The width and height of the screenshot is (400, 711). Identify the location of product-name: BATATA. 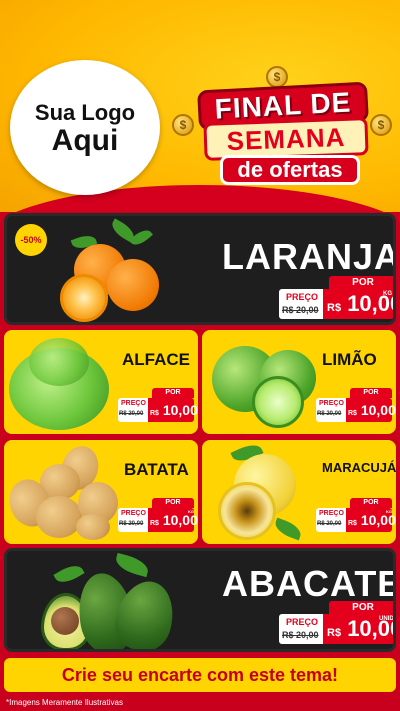
(156, 469).